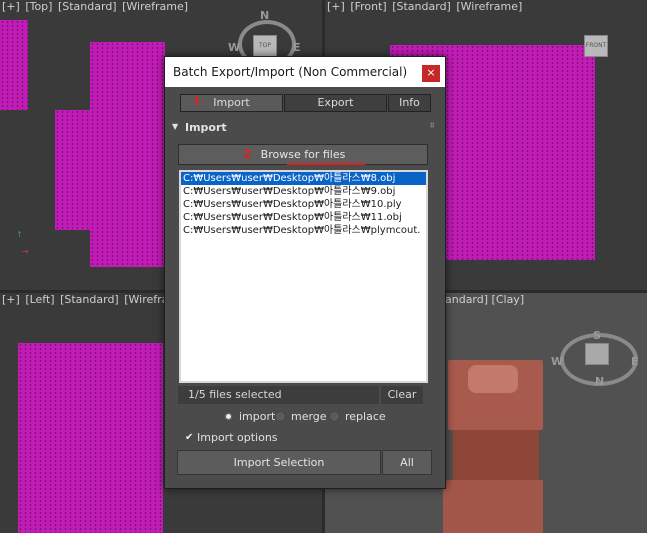 The image size is (647, 533). Describe the element at coordinates (228, 416) in the screenshot. I see `radio-import-dot` at that location.